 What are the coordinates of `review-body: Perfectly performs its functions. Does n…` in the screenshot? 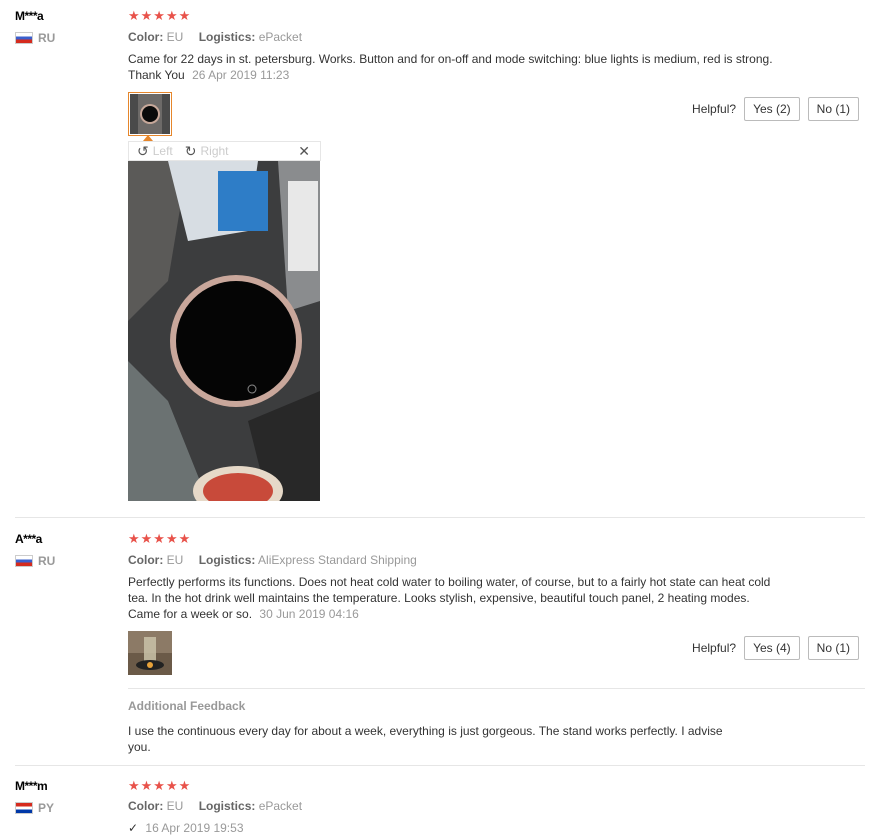 It's located at (449, 598).